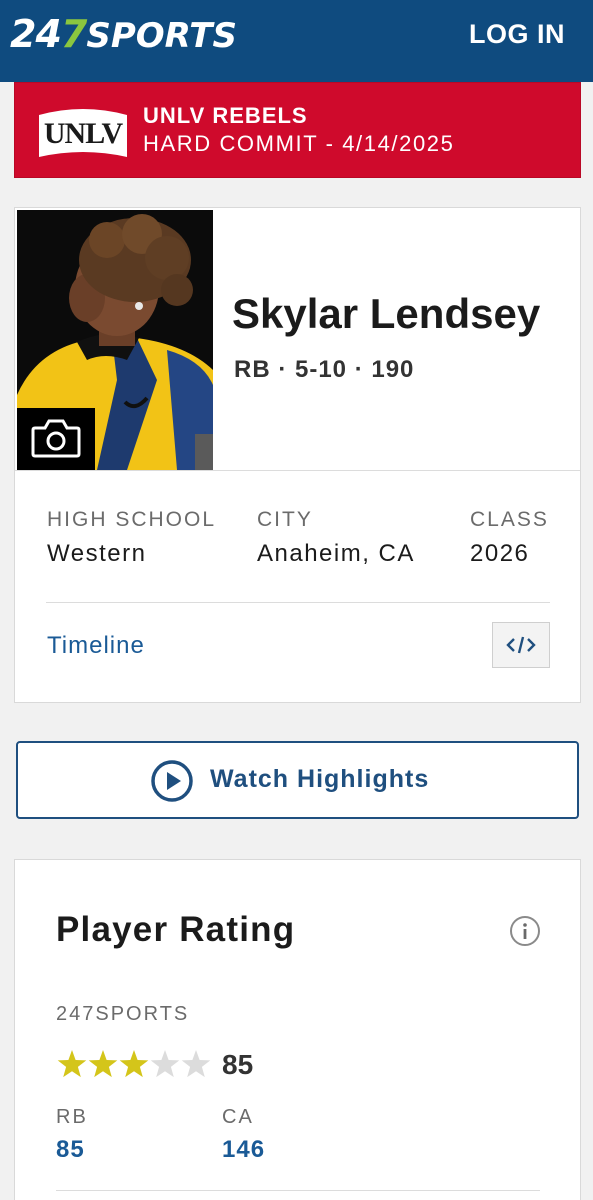 The image size is (593, 1200). What do you see at coordinates (525, 931) in the screenshot?
I see `info-icon` at bounding box center [525, 931].